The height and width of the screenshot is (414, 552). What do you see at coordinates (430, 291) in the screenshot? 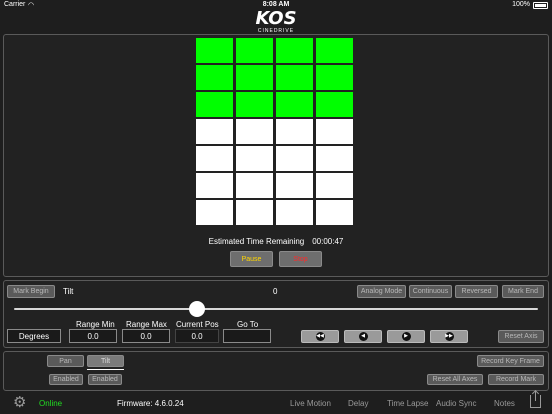
I see `continuous-button: Continuous` at bounding box center [430, 291].